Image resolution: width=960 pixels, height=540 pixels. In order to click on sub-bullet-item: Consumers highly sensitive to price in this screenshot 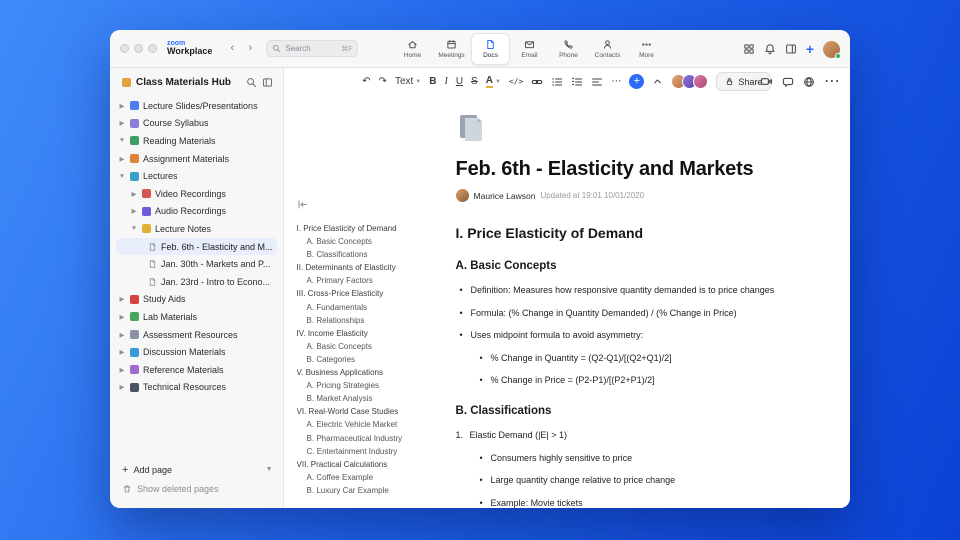, I will do `click(643, 458)`.